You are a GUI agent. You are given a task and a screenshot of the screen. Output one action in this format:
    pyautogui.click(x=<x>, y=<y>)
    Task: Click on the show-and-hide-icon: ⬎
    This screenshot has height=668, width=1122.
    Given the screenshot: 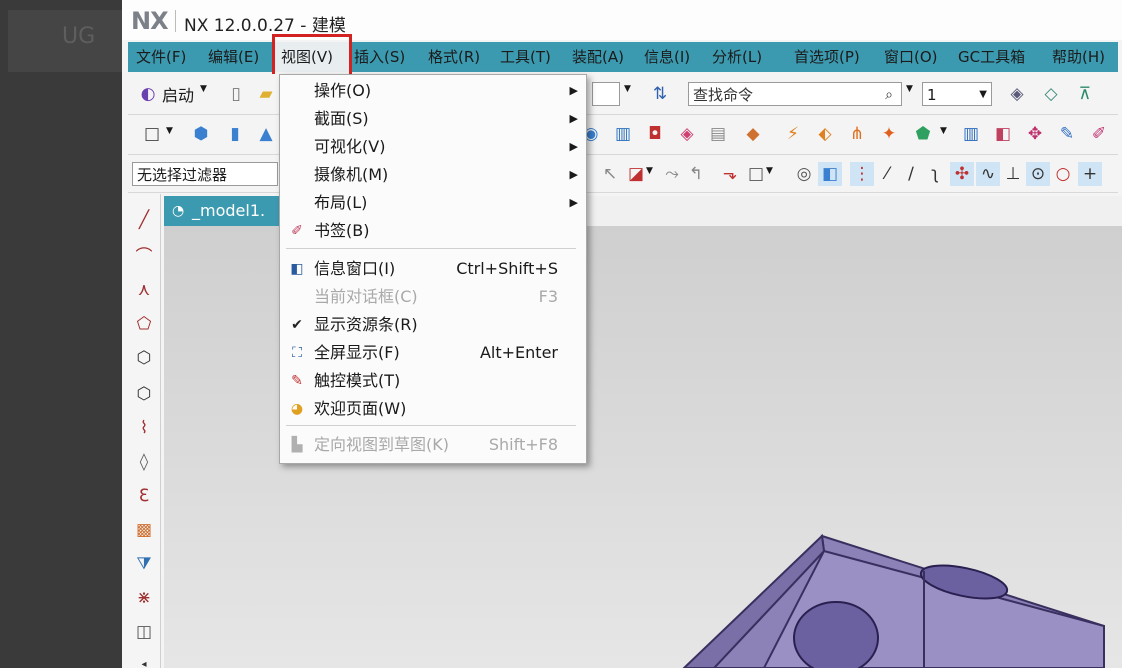 What is the action you would take?
    pyautogui.click(x=730, y=174)
    